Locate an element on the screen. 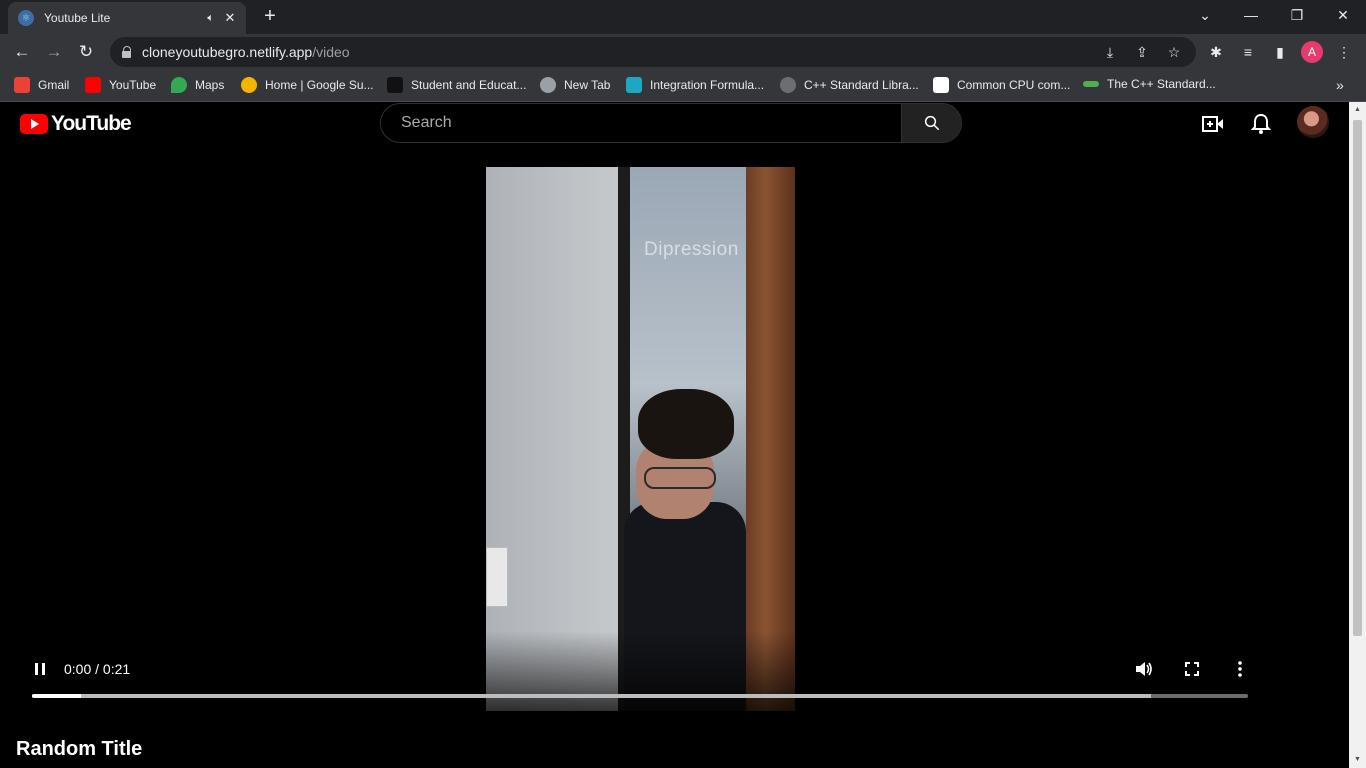 The width and height of the screenshot is (1366, 768). share-icon: ⇪ is located at coordinates (1142, 52).